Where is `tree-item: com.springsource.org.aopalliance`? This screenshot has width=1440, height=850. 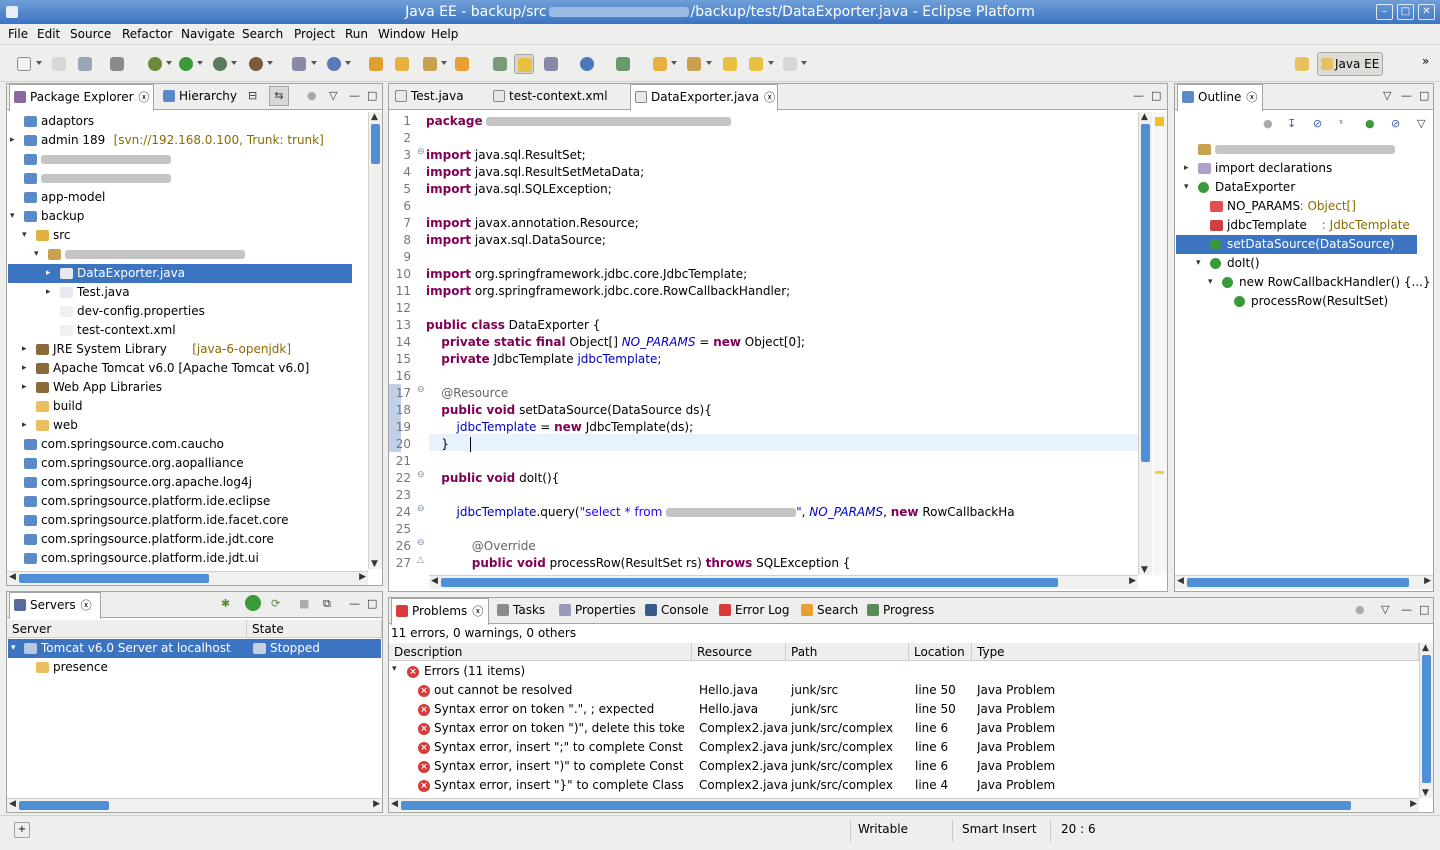 tree-item: com.springsource.org.aopalliance is located at coordinates (180, 463).